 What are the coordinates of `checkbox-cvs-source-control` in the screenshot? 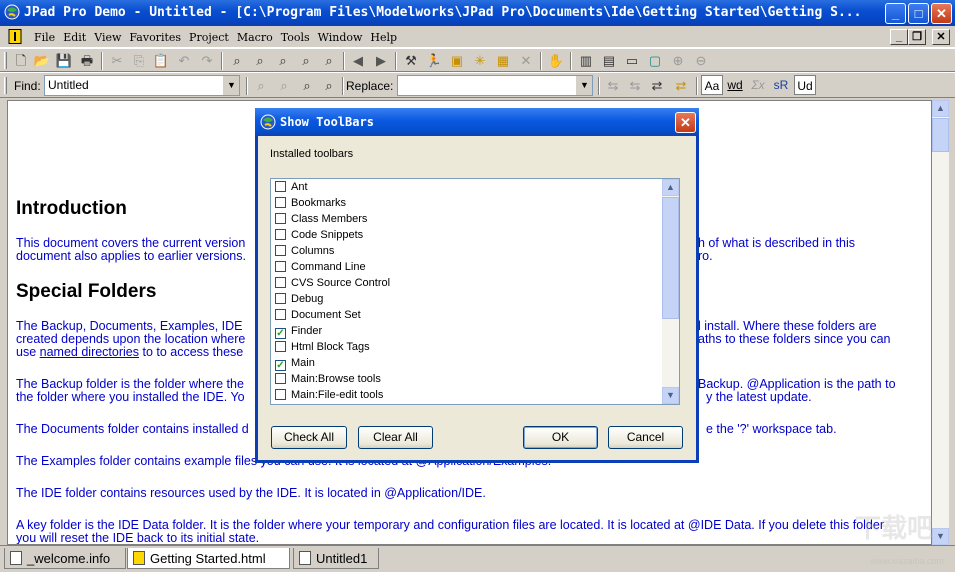 It's located at (280, 282).